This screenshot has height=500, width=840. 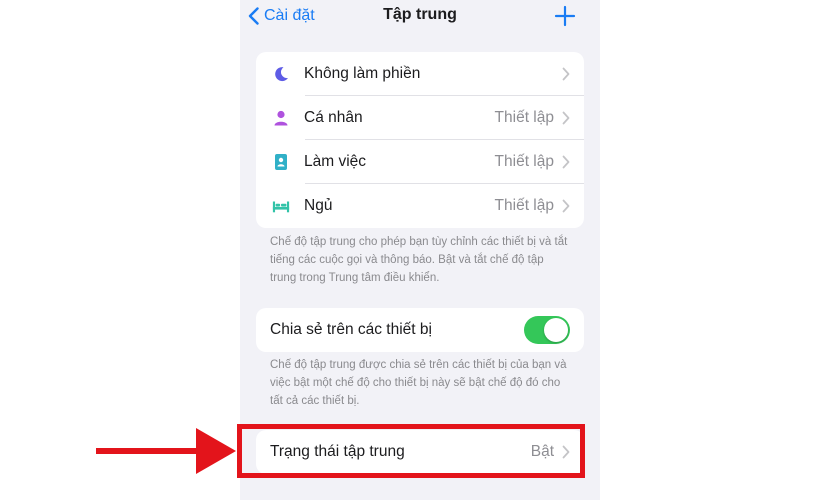 I want to click on share-across-devices-row: Chia sẻ trên các thiết bị, so click(x=420, y=330).